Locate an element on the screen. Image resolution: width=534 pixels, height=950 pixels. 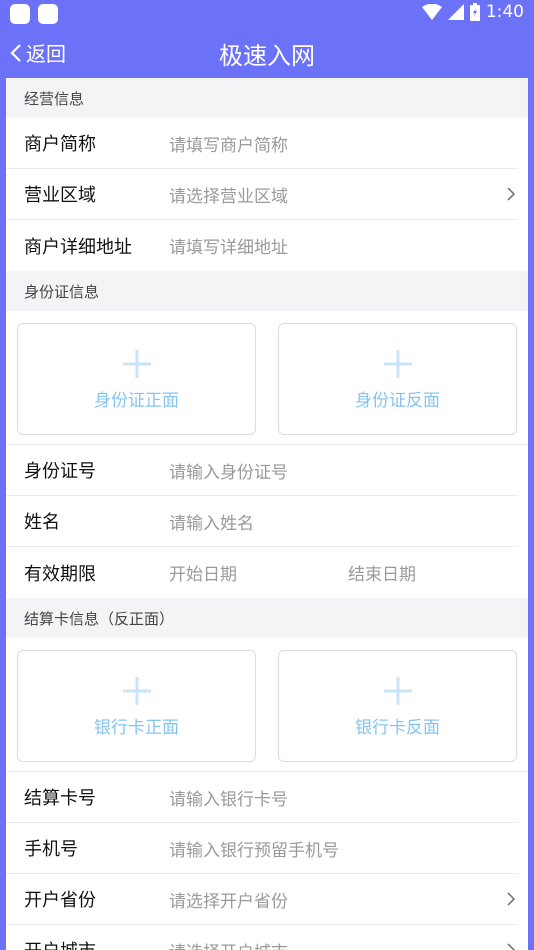
upload-label: 银行卡正面 is located at coordinates (136, 727).